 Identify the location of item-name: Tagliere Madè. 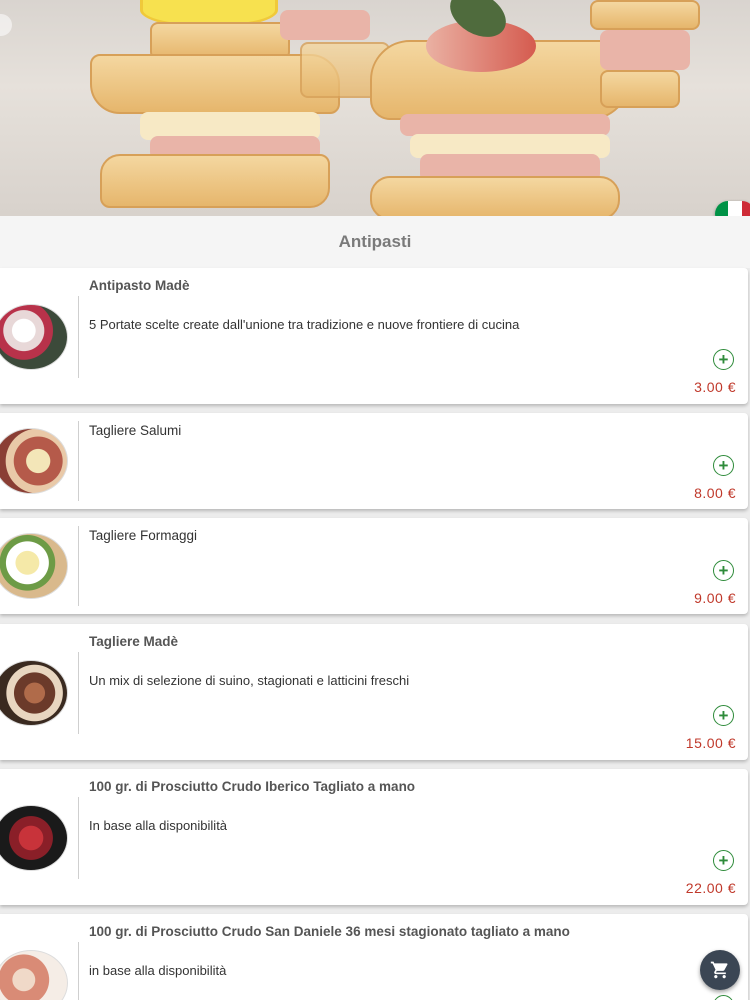
(134, 641).